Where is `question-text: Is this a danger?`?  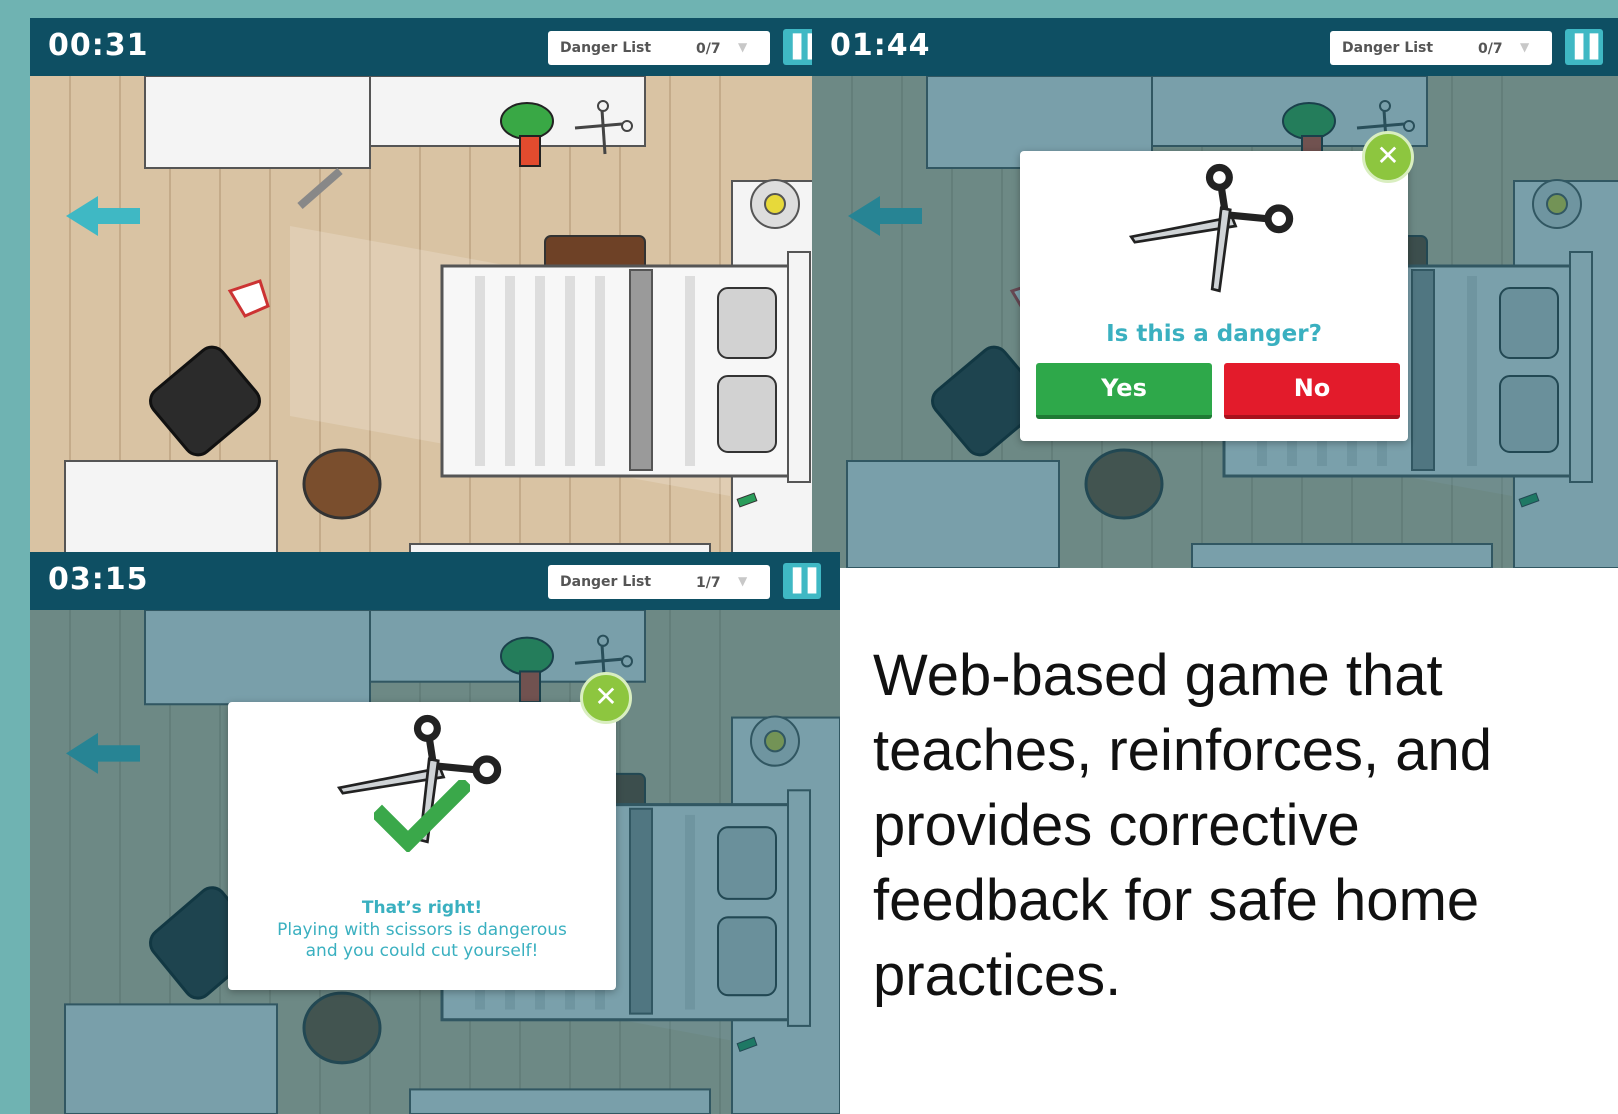 question-text: Is this a danger? is located at coordinates (1214, 334).